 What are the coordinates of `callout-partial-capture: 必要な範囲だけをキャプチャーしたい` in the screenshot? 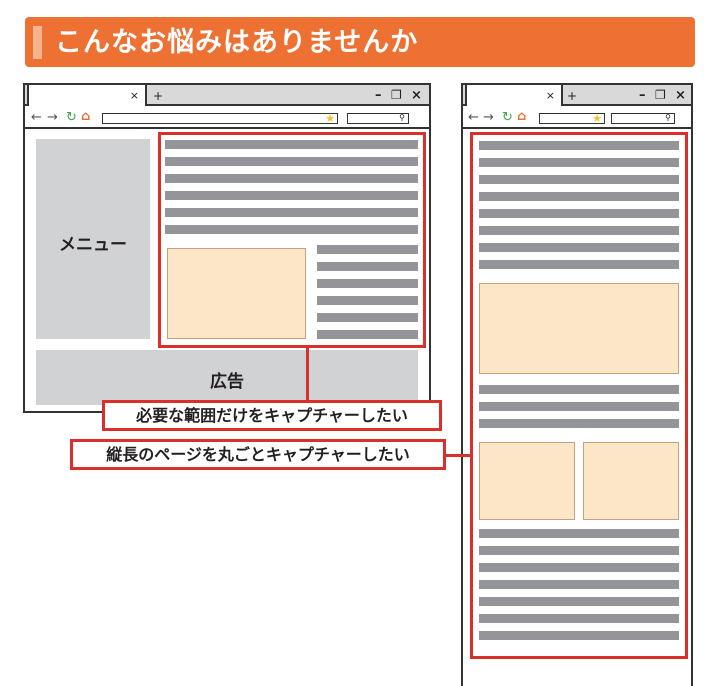 It's located at (272, 415).